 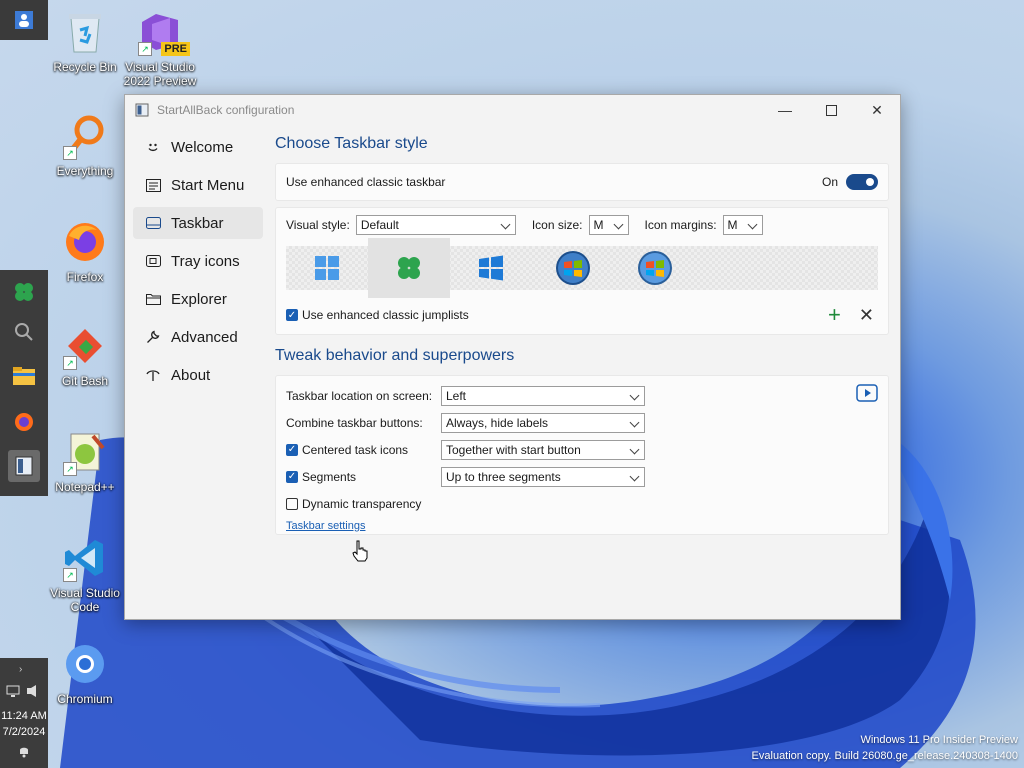 I want to click on minimize-icon: —, so click(x=785, y=110).